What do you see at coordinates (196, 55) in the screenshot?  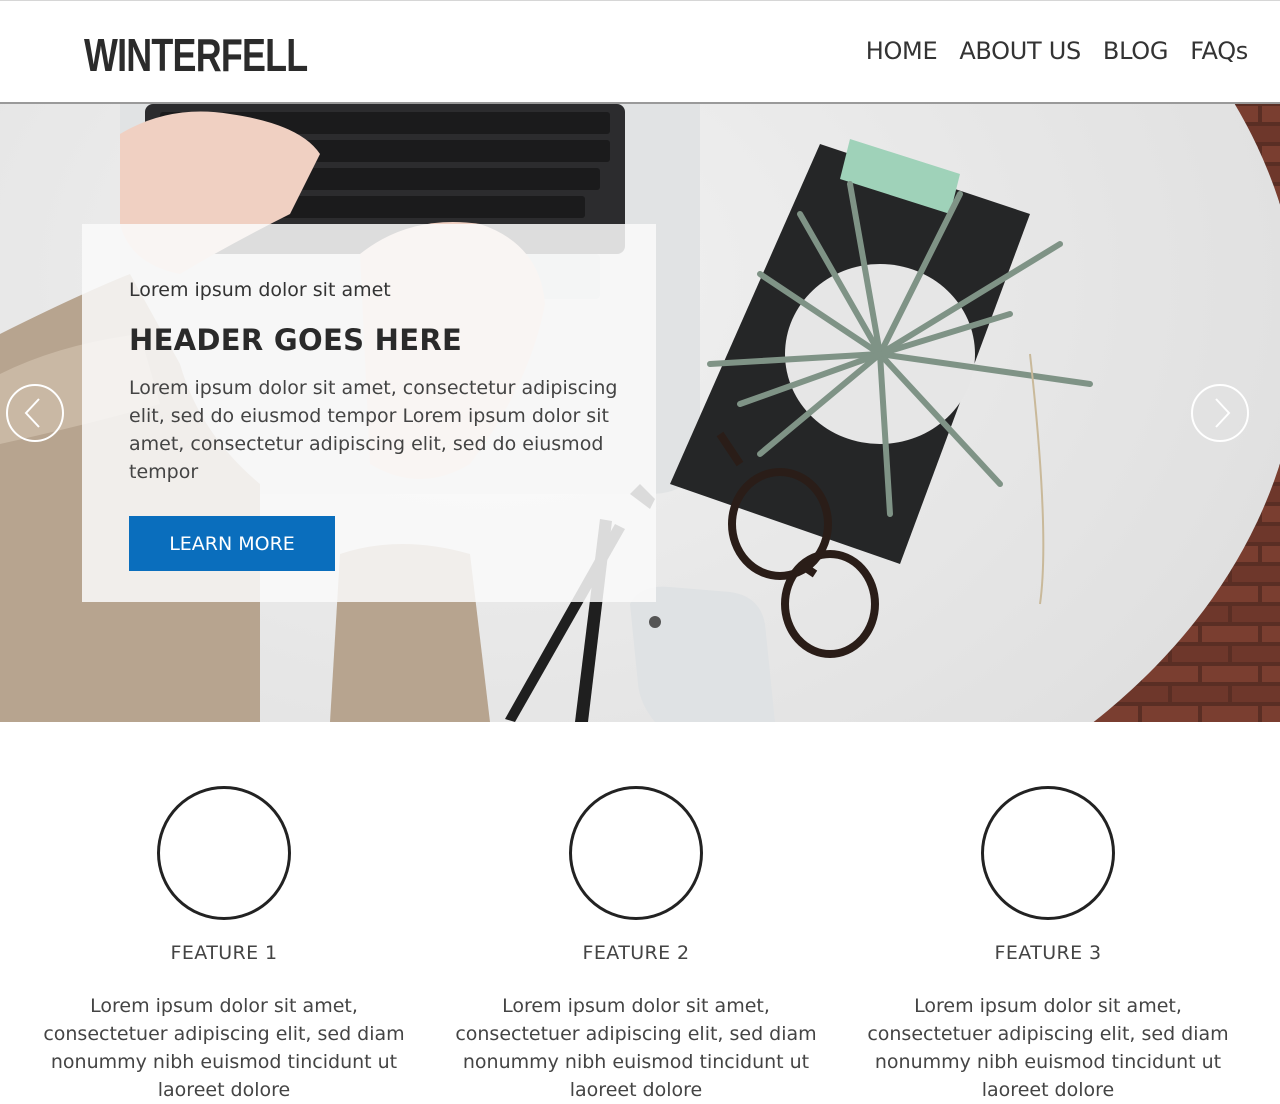 I see `logo: WINTERFELL` at bounding box center [196, 55].